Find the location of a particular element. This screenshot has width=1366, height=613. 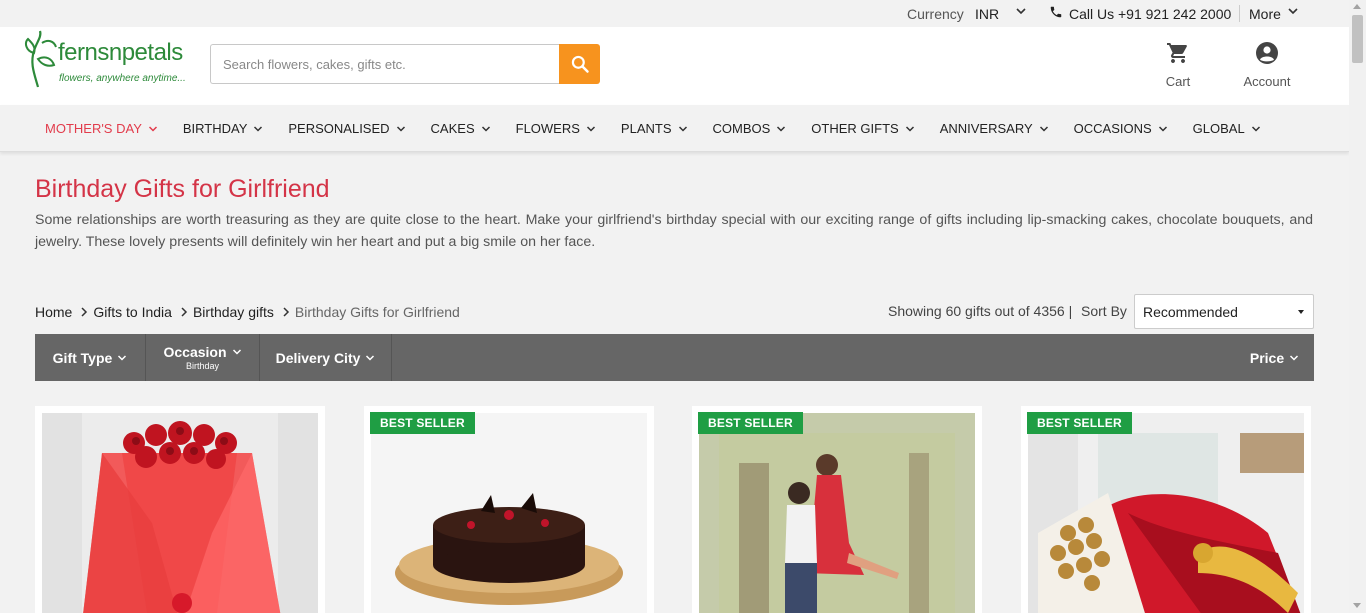

scroll-down-icon is located at coordinates (1357, 605).